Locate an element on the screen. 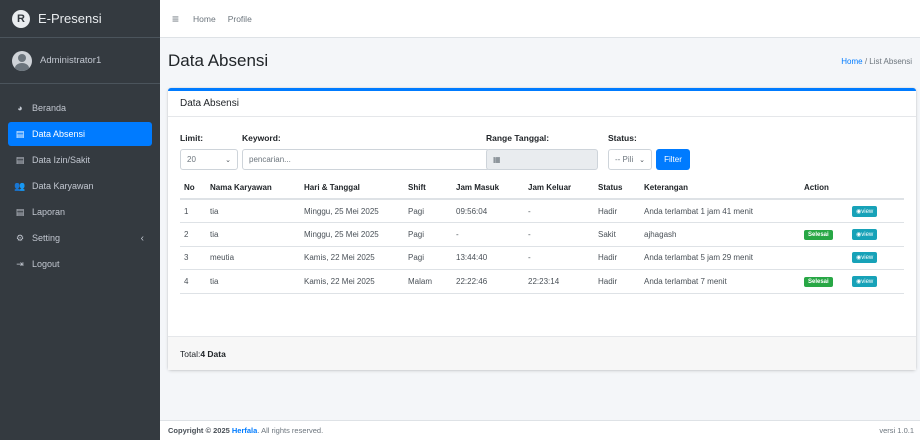 The height and width of the screenshot is (440, 920). cell-no: 1 is located at coordinates (193, 211).